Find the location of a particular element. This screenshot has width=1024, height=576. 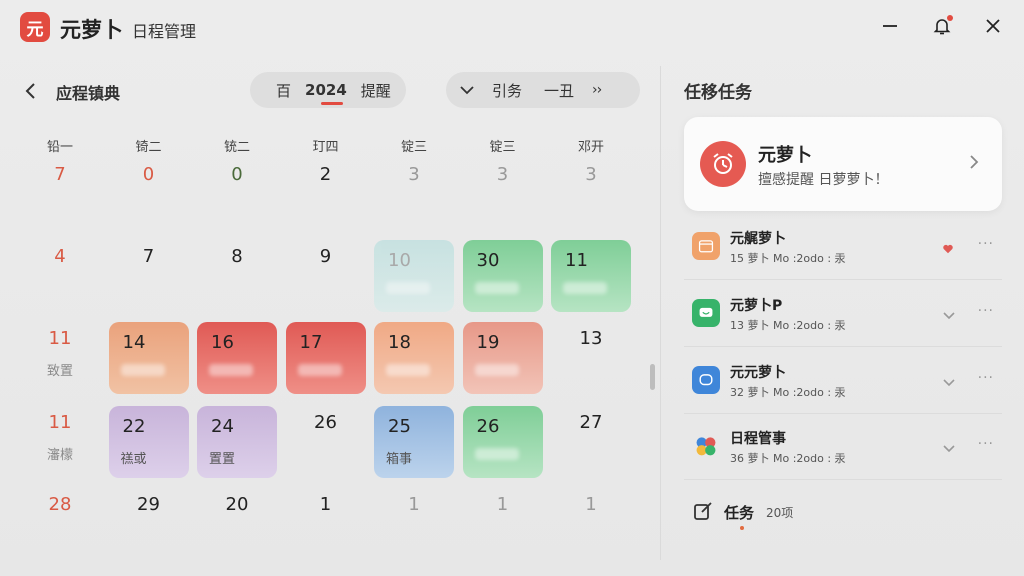

calendar-day: 9 is located at coordinates (326, 272).